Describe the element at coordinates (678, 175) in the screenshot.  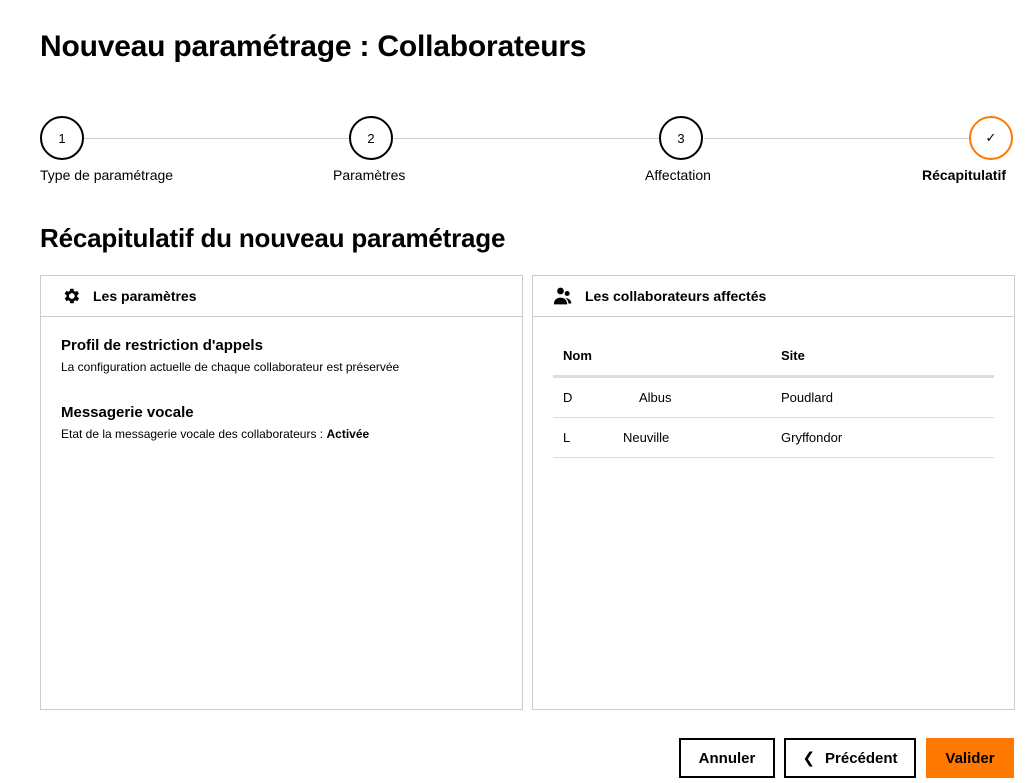
I see `step-3-label: Affectation` at that location.